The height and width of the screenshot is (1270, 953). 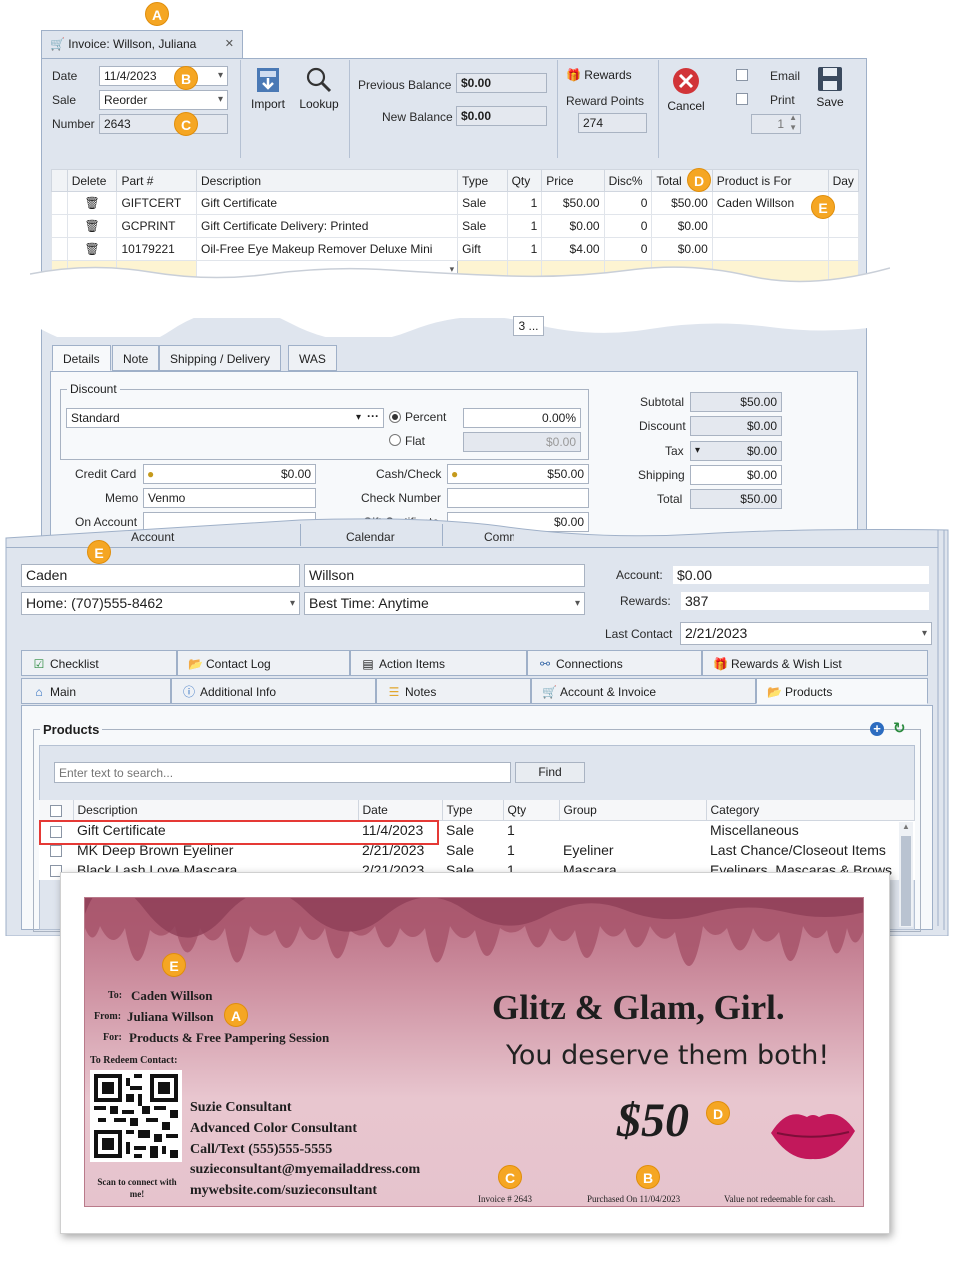 I want to click on tab-checklist: ☑ Checklist, so click(x=99, y=663).